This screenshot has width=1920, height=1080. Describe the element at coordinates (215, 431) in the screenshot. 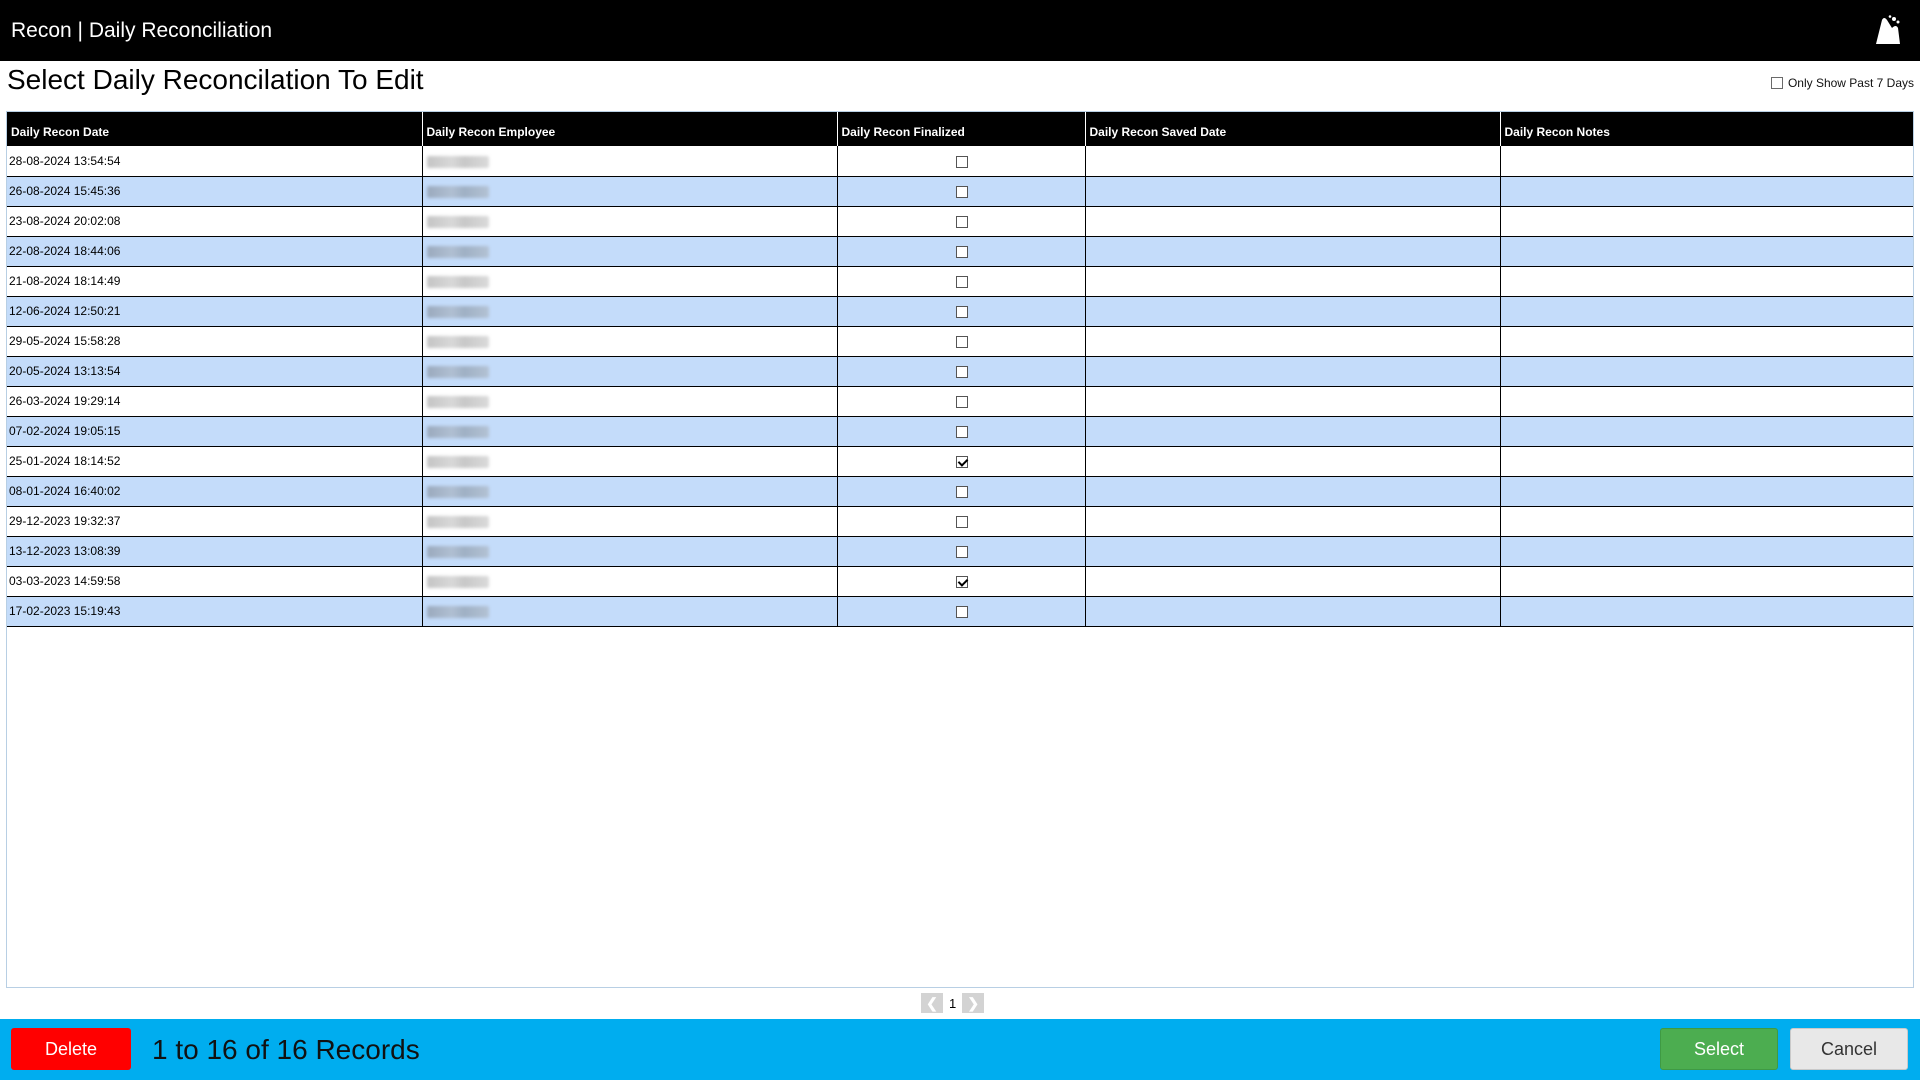

I see `recon-date-cell: 07-02-2024 19:05:15` at that location.